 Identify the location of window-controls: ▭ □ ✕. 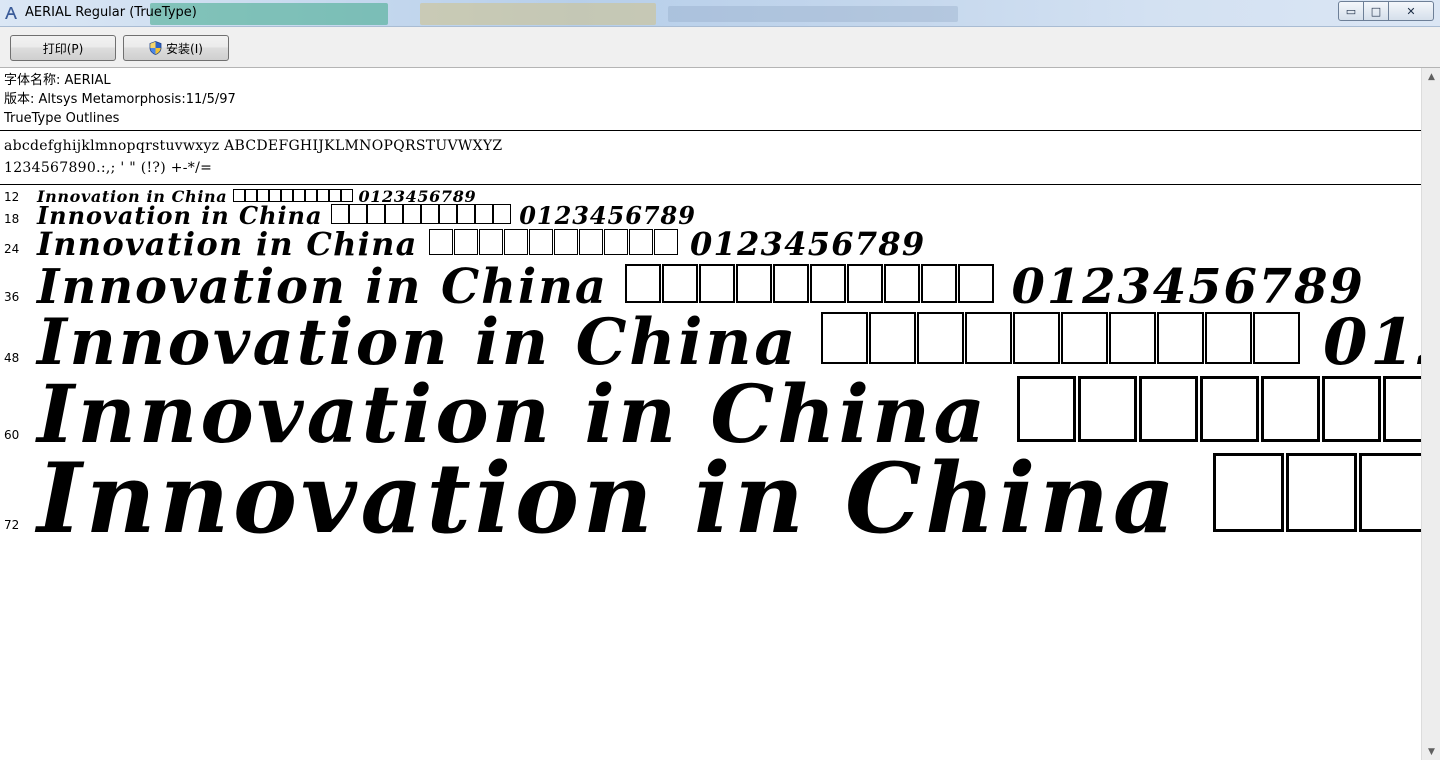
(1386, 11).